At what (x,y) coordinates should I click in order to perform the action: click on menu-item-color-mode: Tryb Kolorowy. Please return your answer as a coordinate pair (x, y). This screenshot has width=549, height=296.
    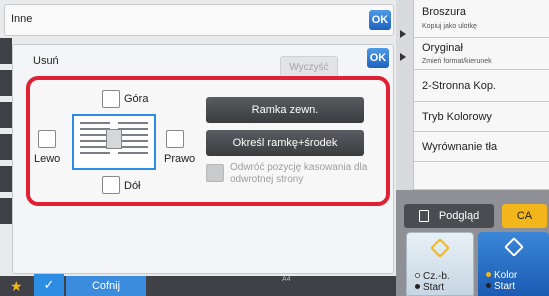
    Looking at the image, I should click on (481, 117).